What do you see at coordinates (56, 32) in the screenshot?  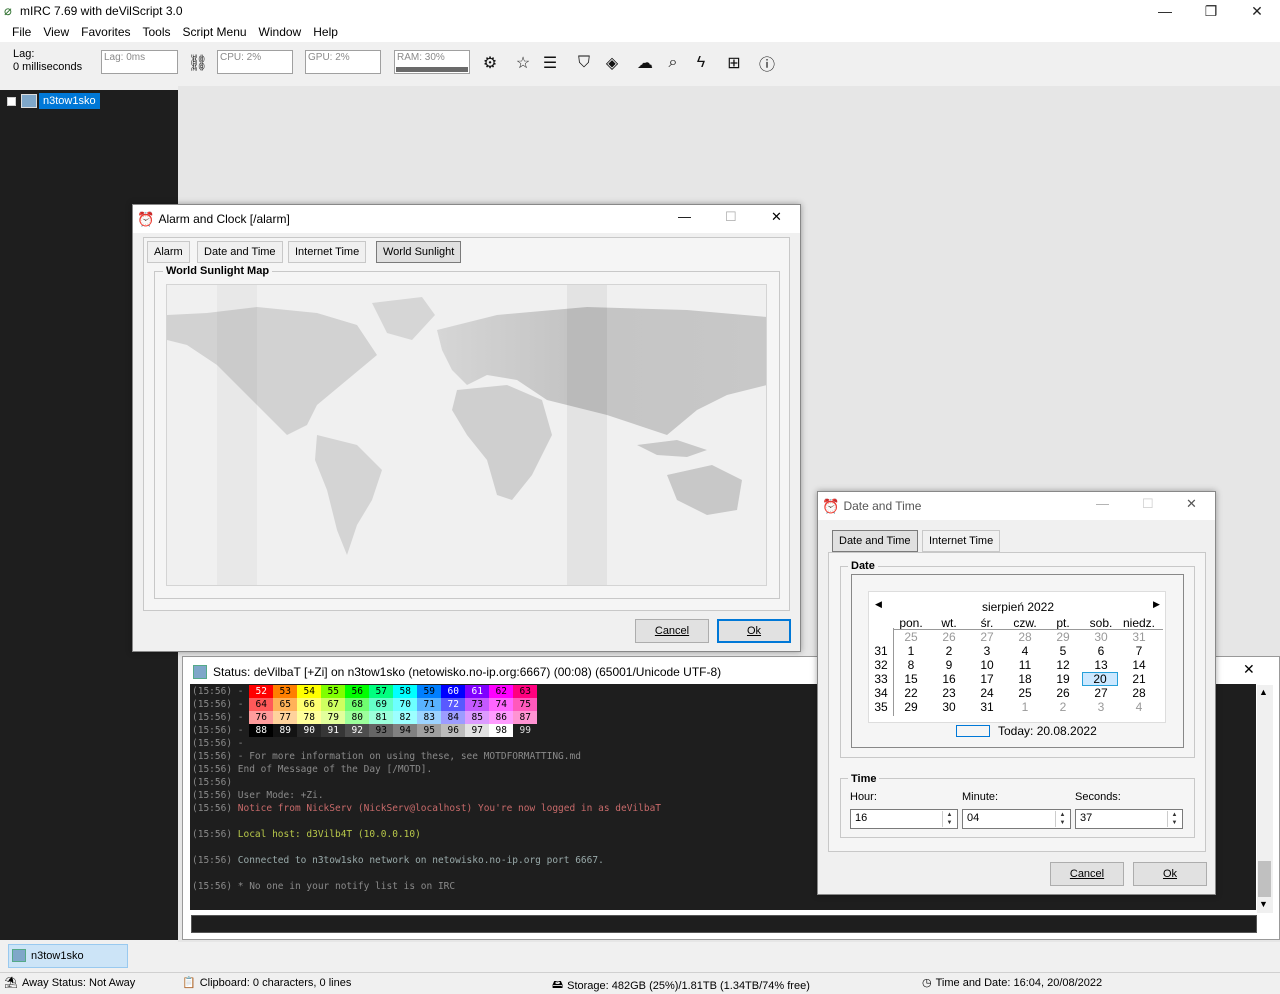 I see `menu-view: View` at bounding box center [56, 32].